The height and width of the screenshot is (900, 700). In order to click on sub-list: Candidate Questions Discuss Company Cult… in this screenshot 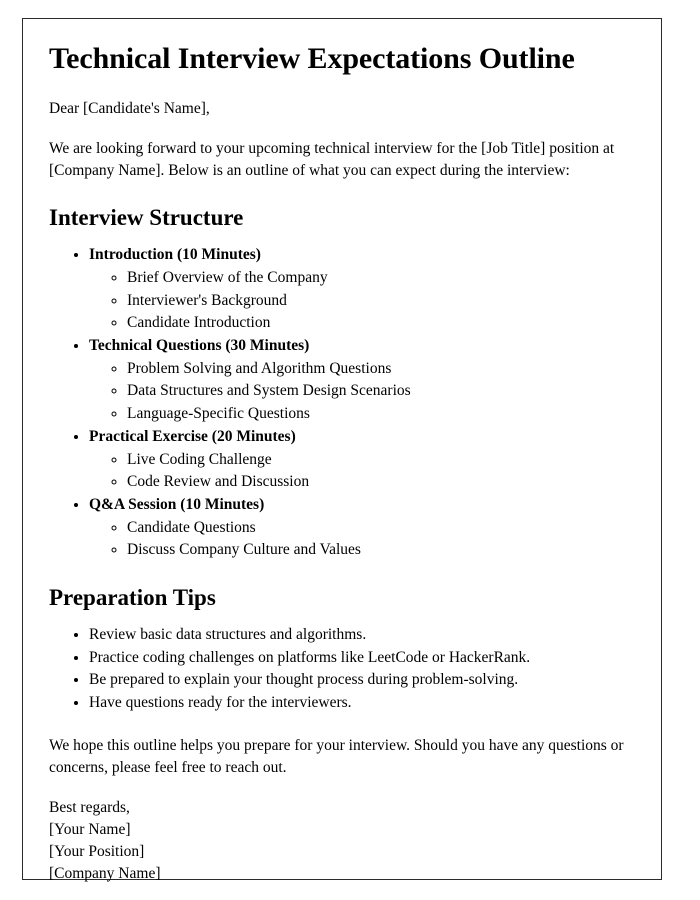, I will do `click(363, 539)`.